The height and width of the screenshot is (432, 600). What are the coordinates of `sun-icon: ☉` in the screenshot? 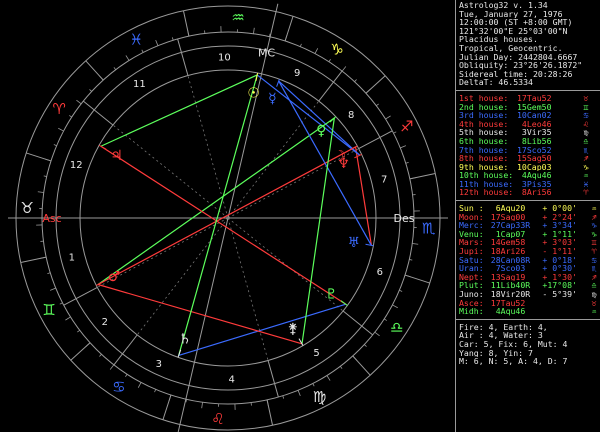 It's located at (253, 93).